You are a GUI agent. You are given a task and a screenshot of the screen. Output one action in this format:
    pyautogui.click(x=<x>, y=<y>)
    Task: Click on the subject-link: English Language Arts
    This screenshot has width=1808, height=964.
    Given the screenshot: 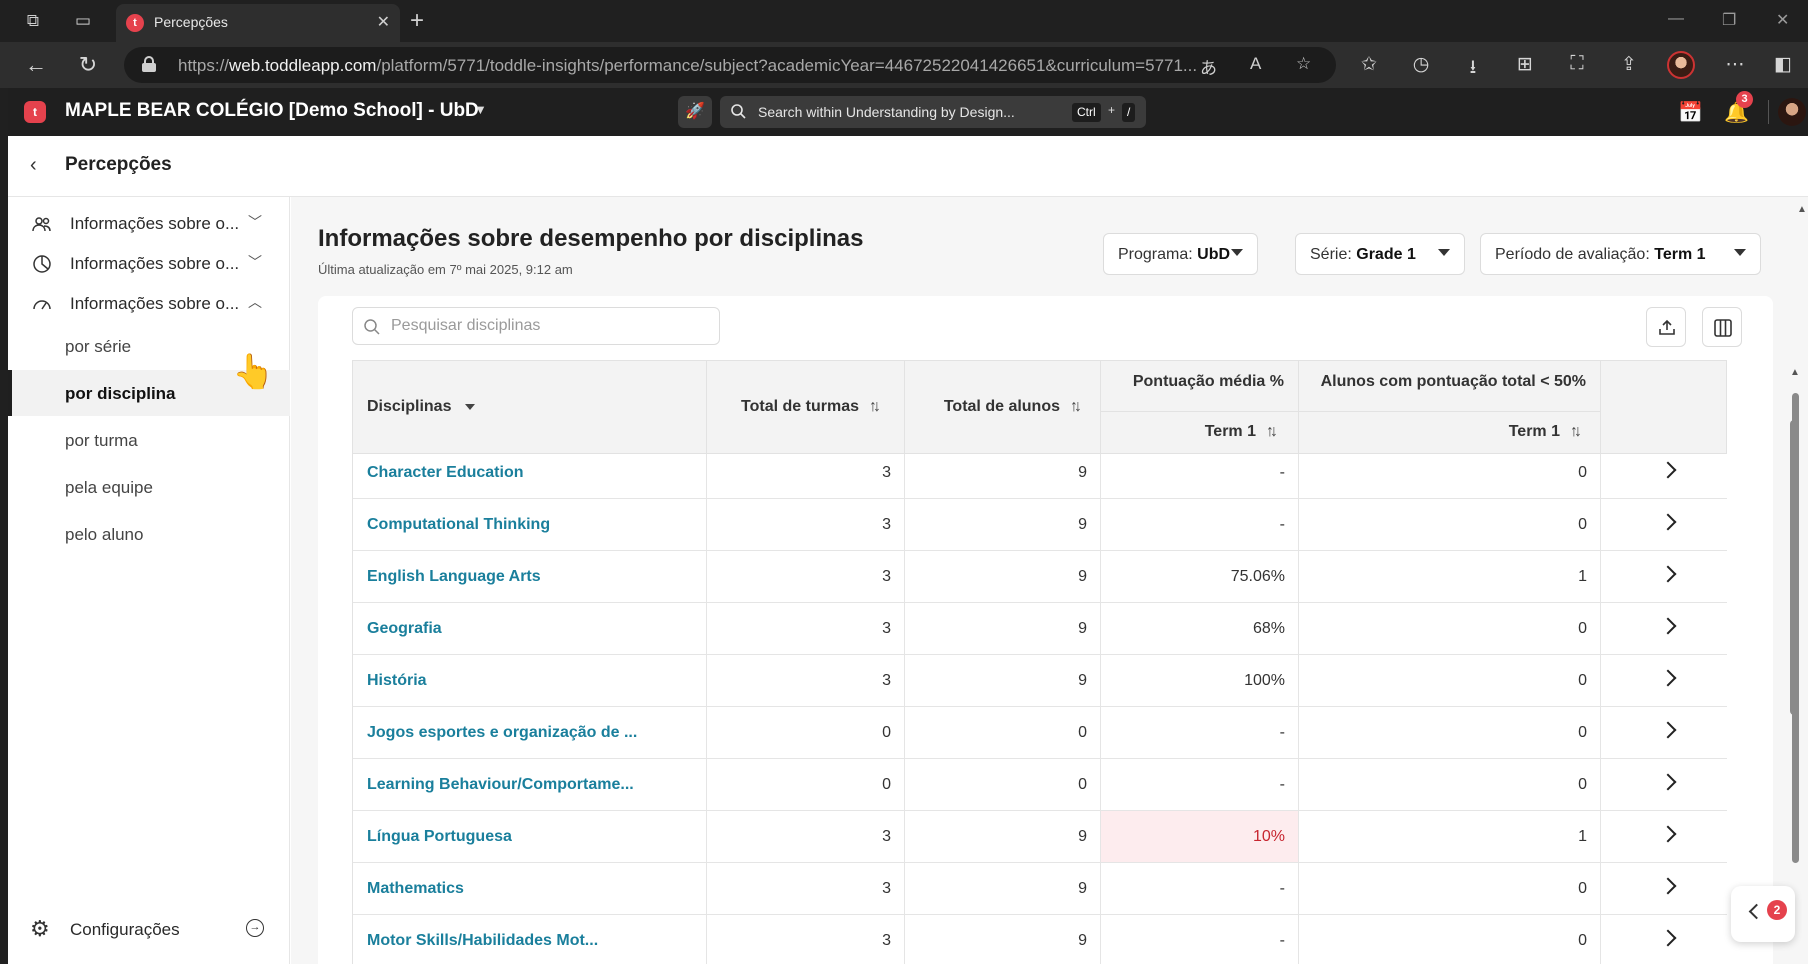 What is the action you would take?
    pyautogui.click(x=517, y=576)
    